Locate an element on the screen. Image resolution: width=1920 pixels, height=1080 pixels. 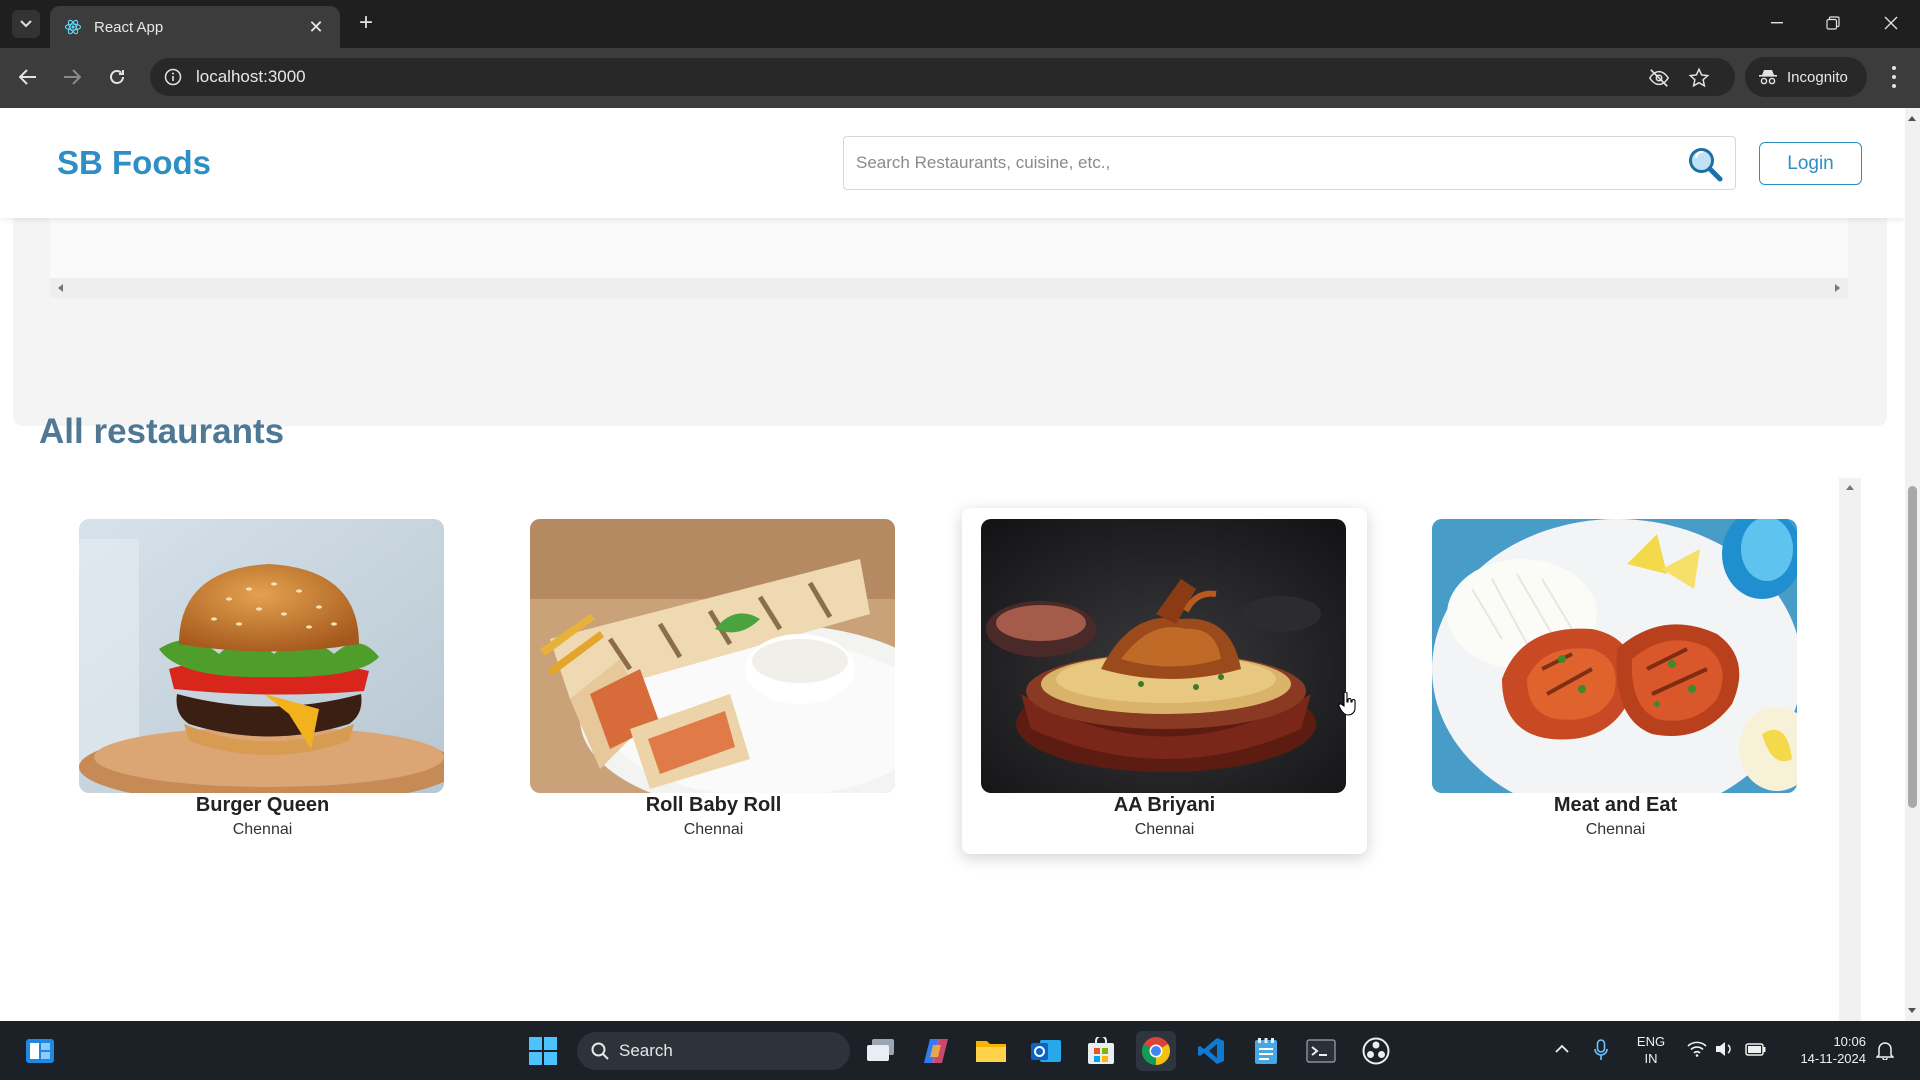
tab-search-button is located at coordinates (26, 24).